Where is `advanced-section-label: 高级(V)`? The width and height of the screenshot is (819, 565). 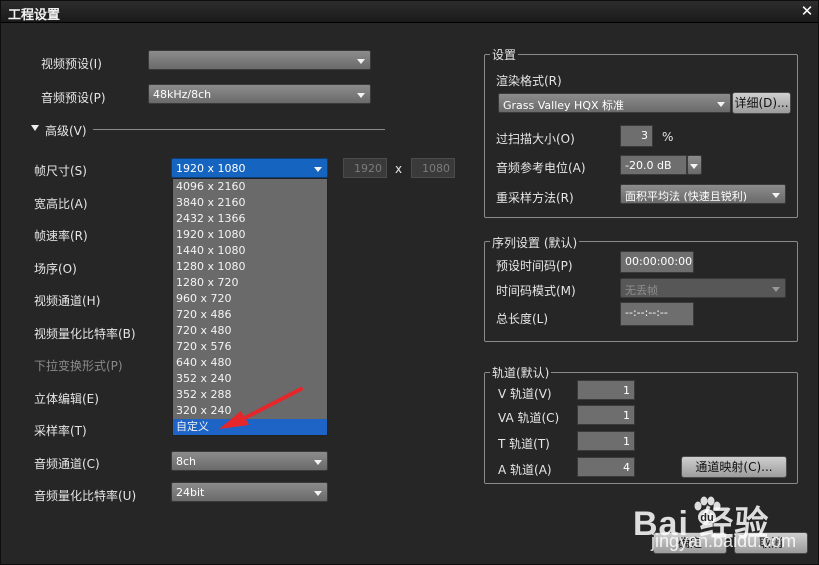
advanced-section-label: 高级(V) is located at coordinates (66, 130).